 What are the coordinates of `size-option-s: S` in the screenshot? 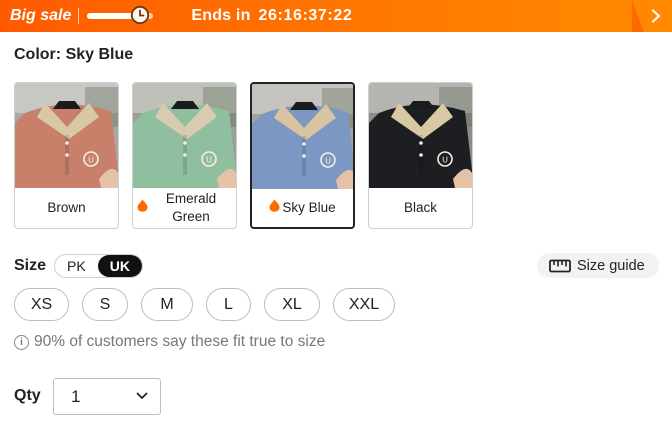 It's located at (105, 304).